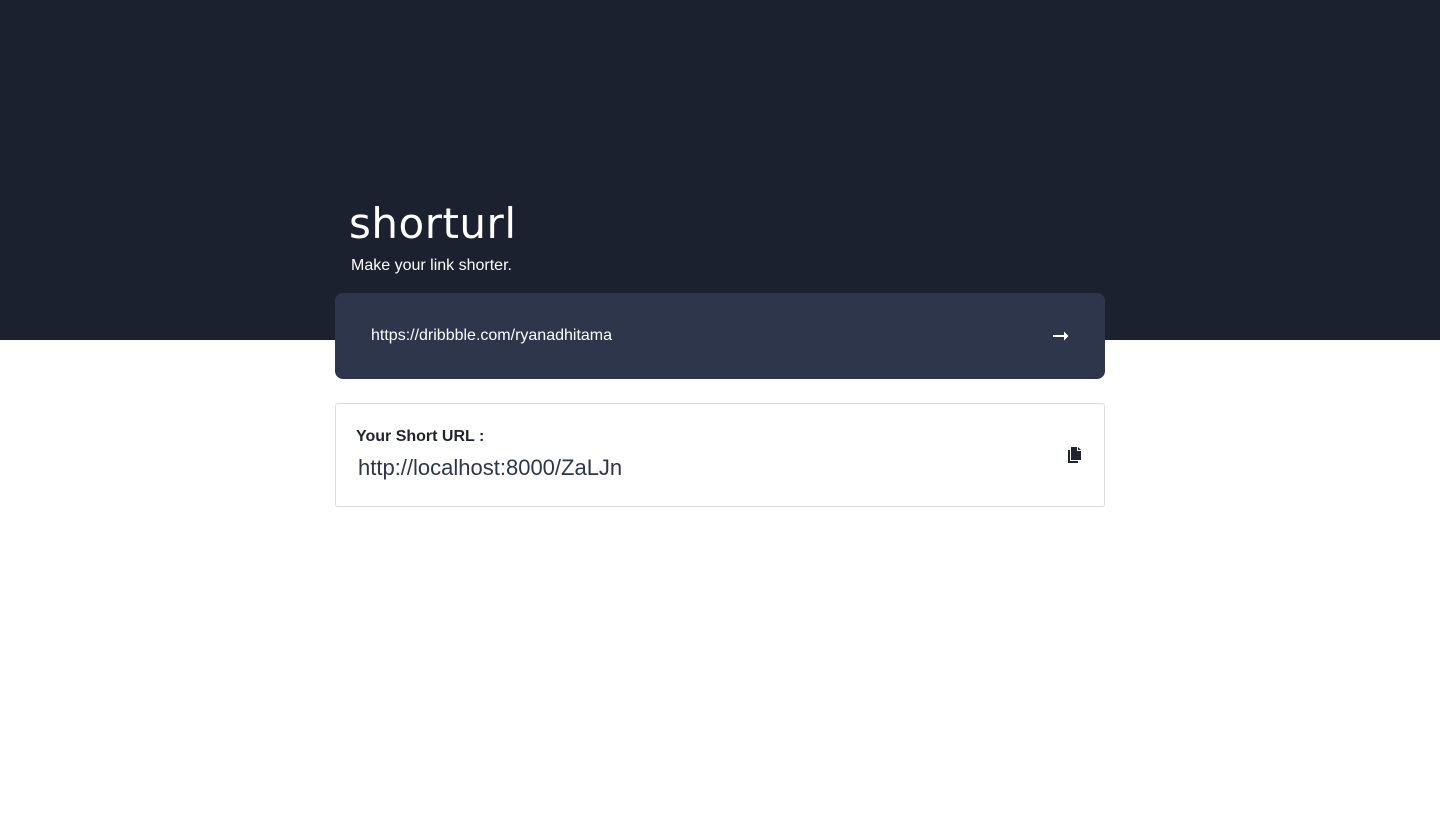 Image resolution: width=1440 pixels, height=819 pixels. Describe the element at coordinates (420, 436) in the screenshot. I see `short-url-label: Your Short URL :` at that location.